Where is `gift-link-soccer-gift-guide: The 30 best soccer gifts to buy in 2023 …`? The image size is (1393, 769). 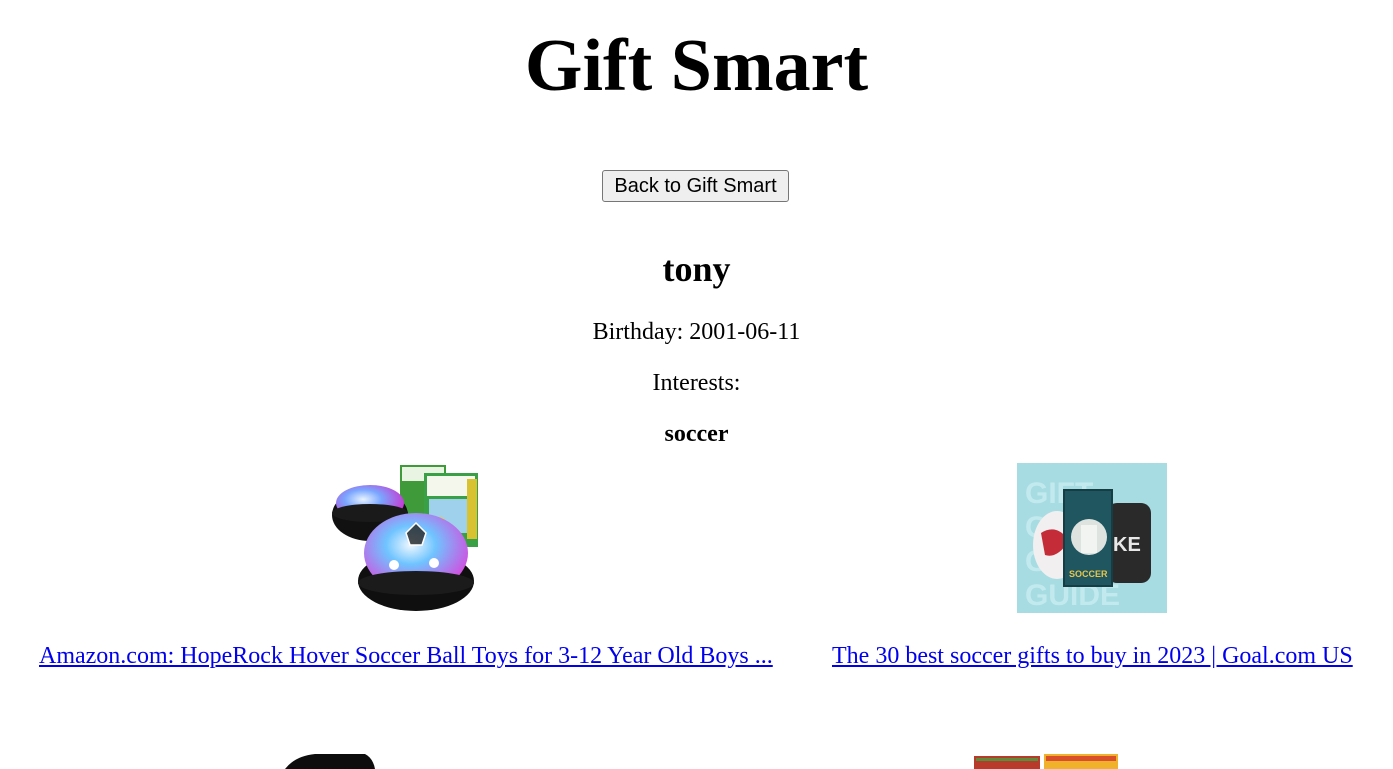
gift-link-soccer-gift-guide: The 30 best soccer gifts to buy in 2023 … is located at coordinates (1092, 656).